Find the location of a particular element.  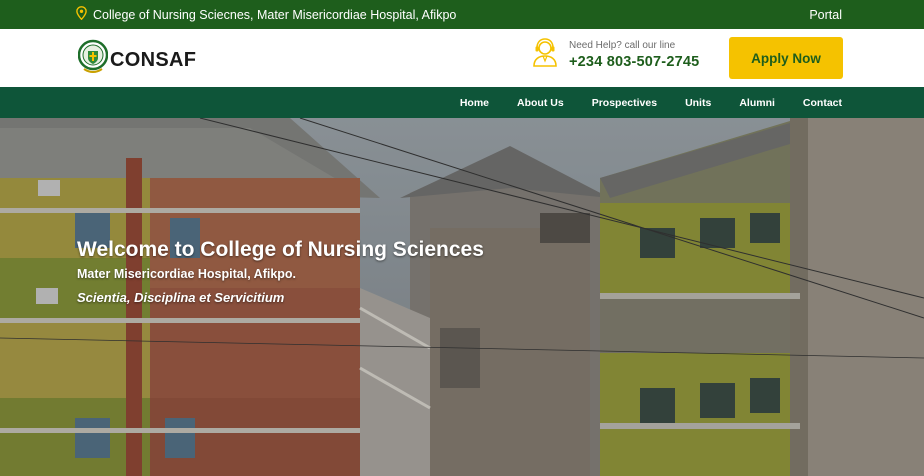

nav-about-us: About Us is located at coordinates (540, 103).